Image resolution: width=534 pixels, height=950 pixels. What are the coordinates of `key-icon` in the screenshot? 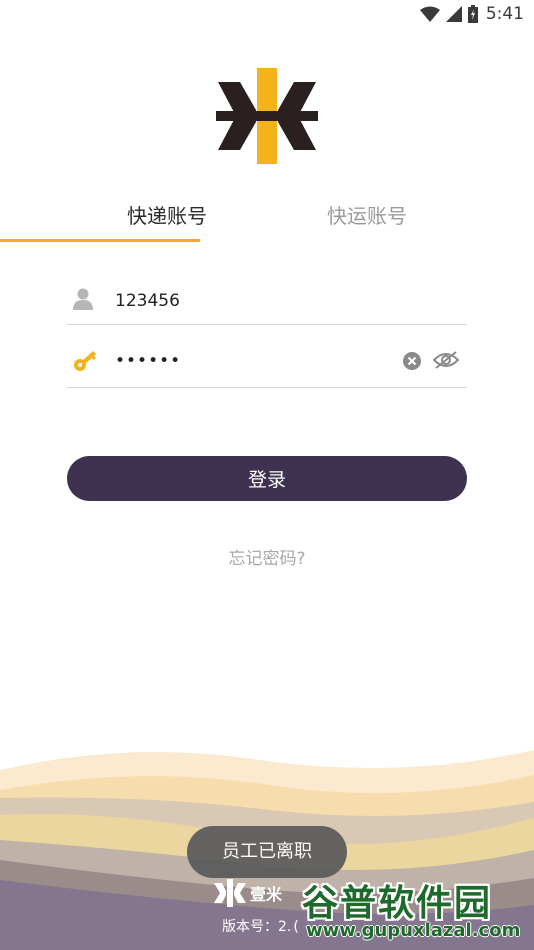 It's located at (85, 361).